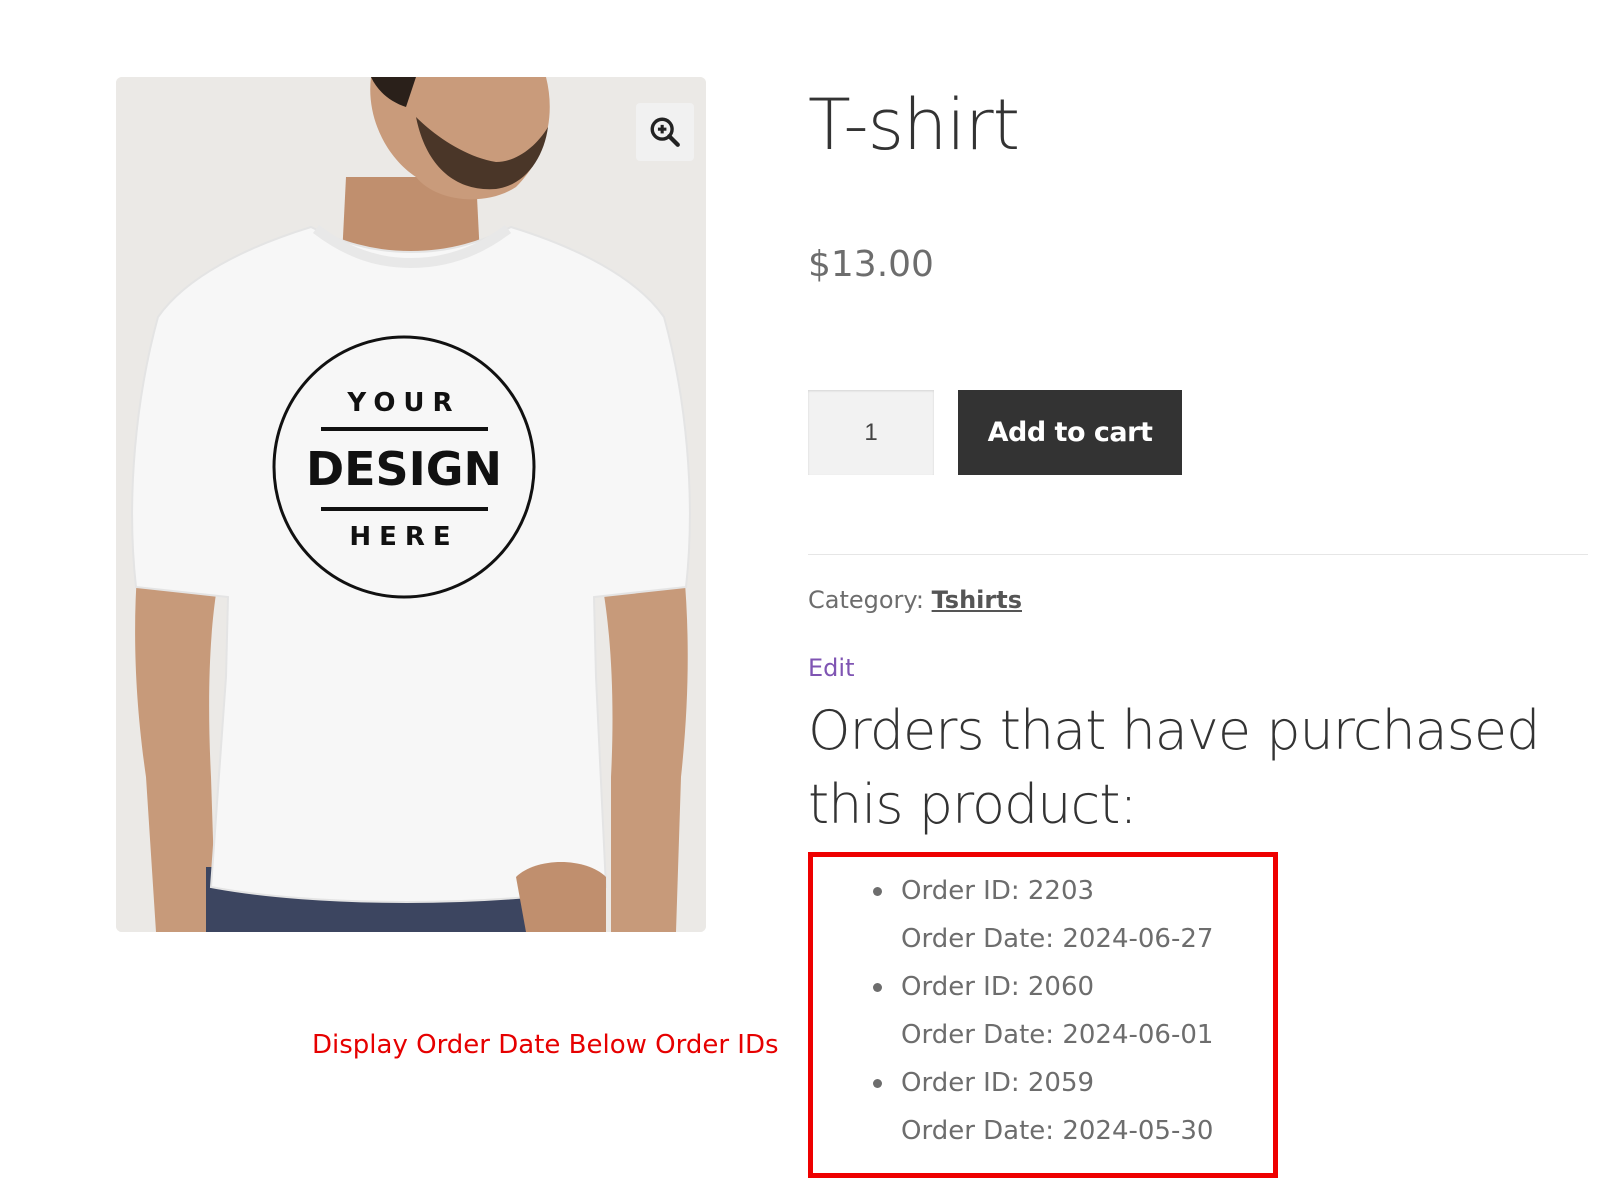 The height and width of the screenshot is (1194, 1600). Describe the element at coordinates (998, 1083) in the screenshot. I see `order-id: Order ID: 2059` at that location.